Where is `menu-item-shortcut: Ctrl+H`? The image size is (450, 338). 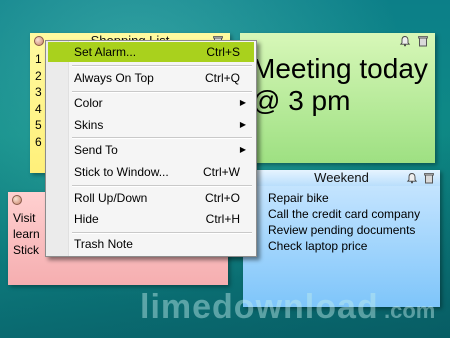
menu-item-shortcut: Ctrl+H is located at coordinates (222, 219).